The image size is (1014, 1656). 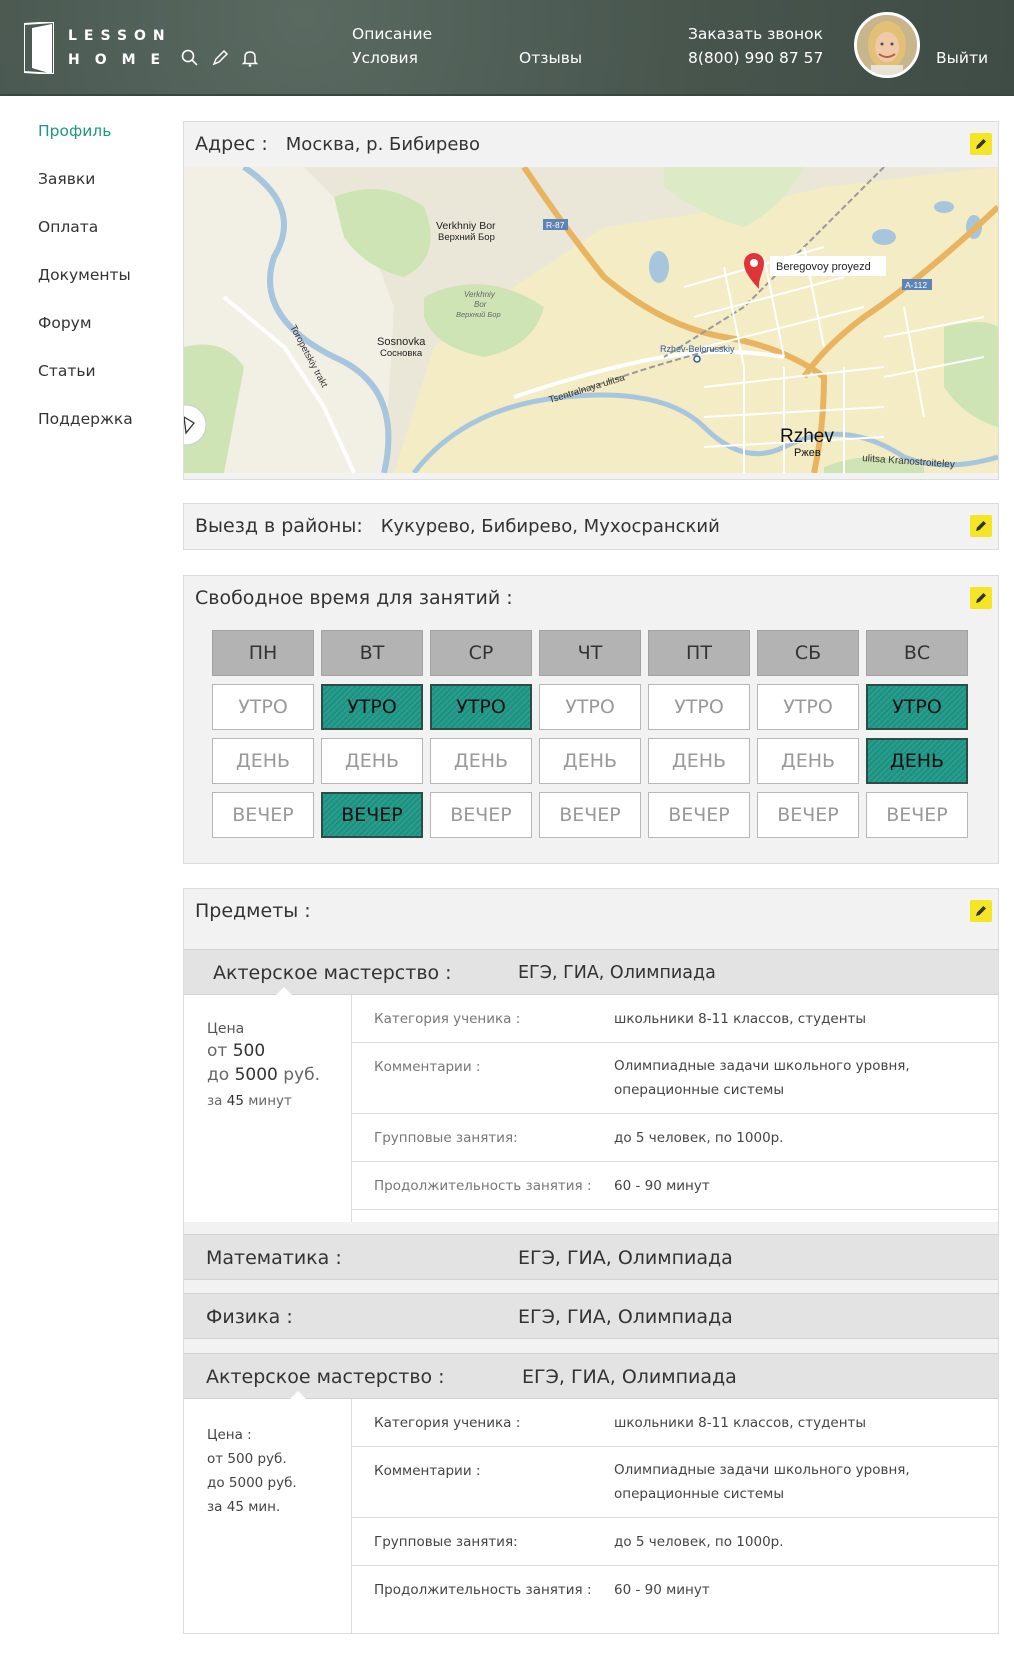 I want to click on slot-toggle-0-4: УТРО, so click(x=699, y=707).